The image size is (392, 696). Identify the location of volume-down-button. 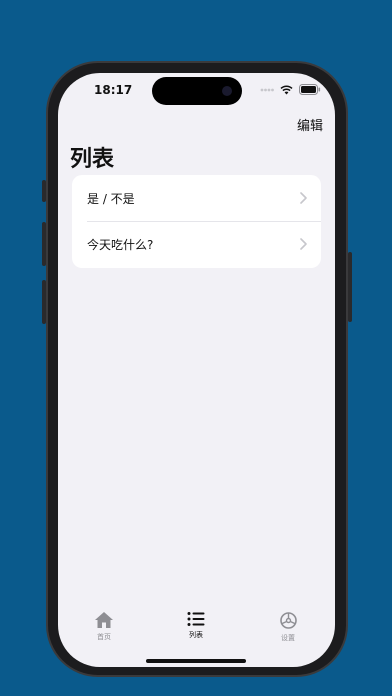
(44, 302).